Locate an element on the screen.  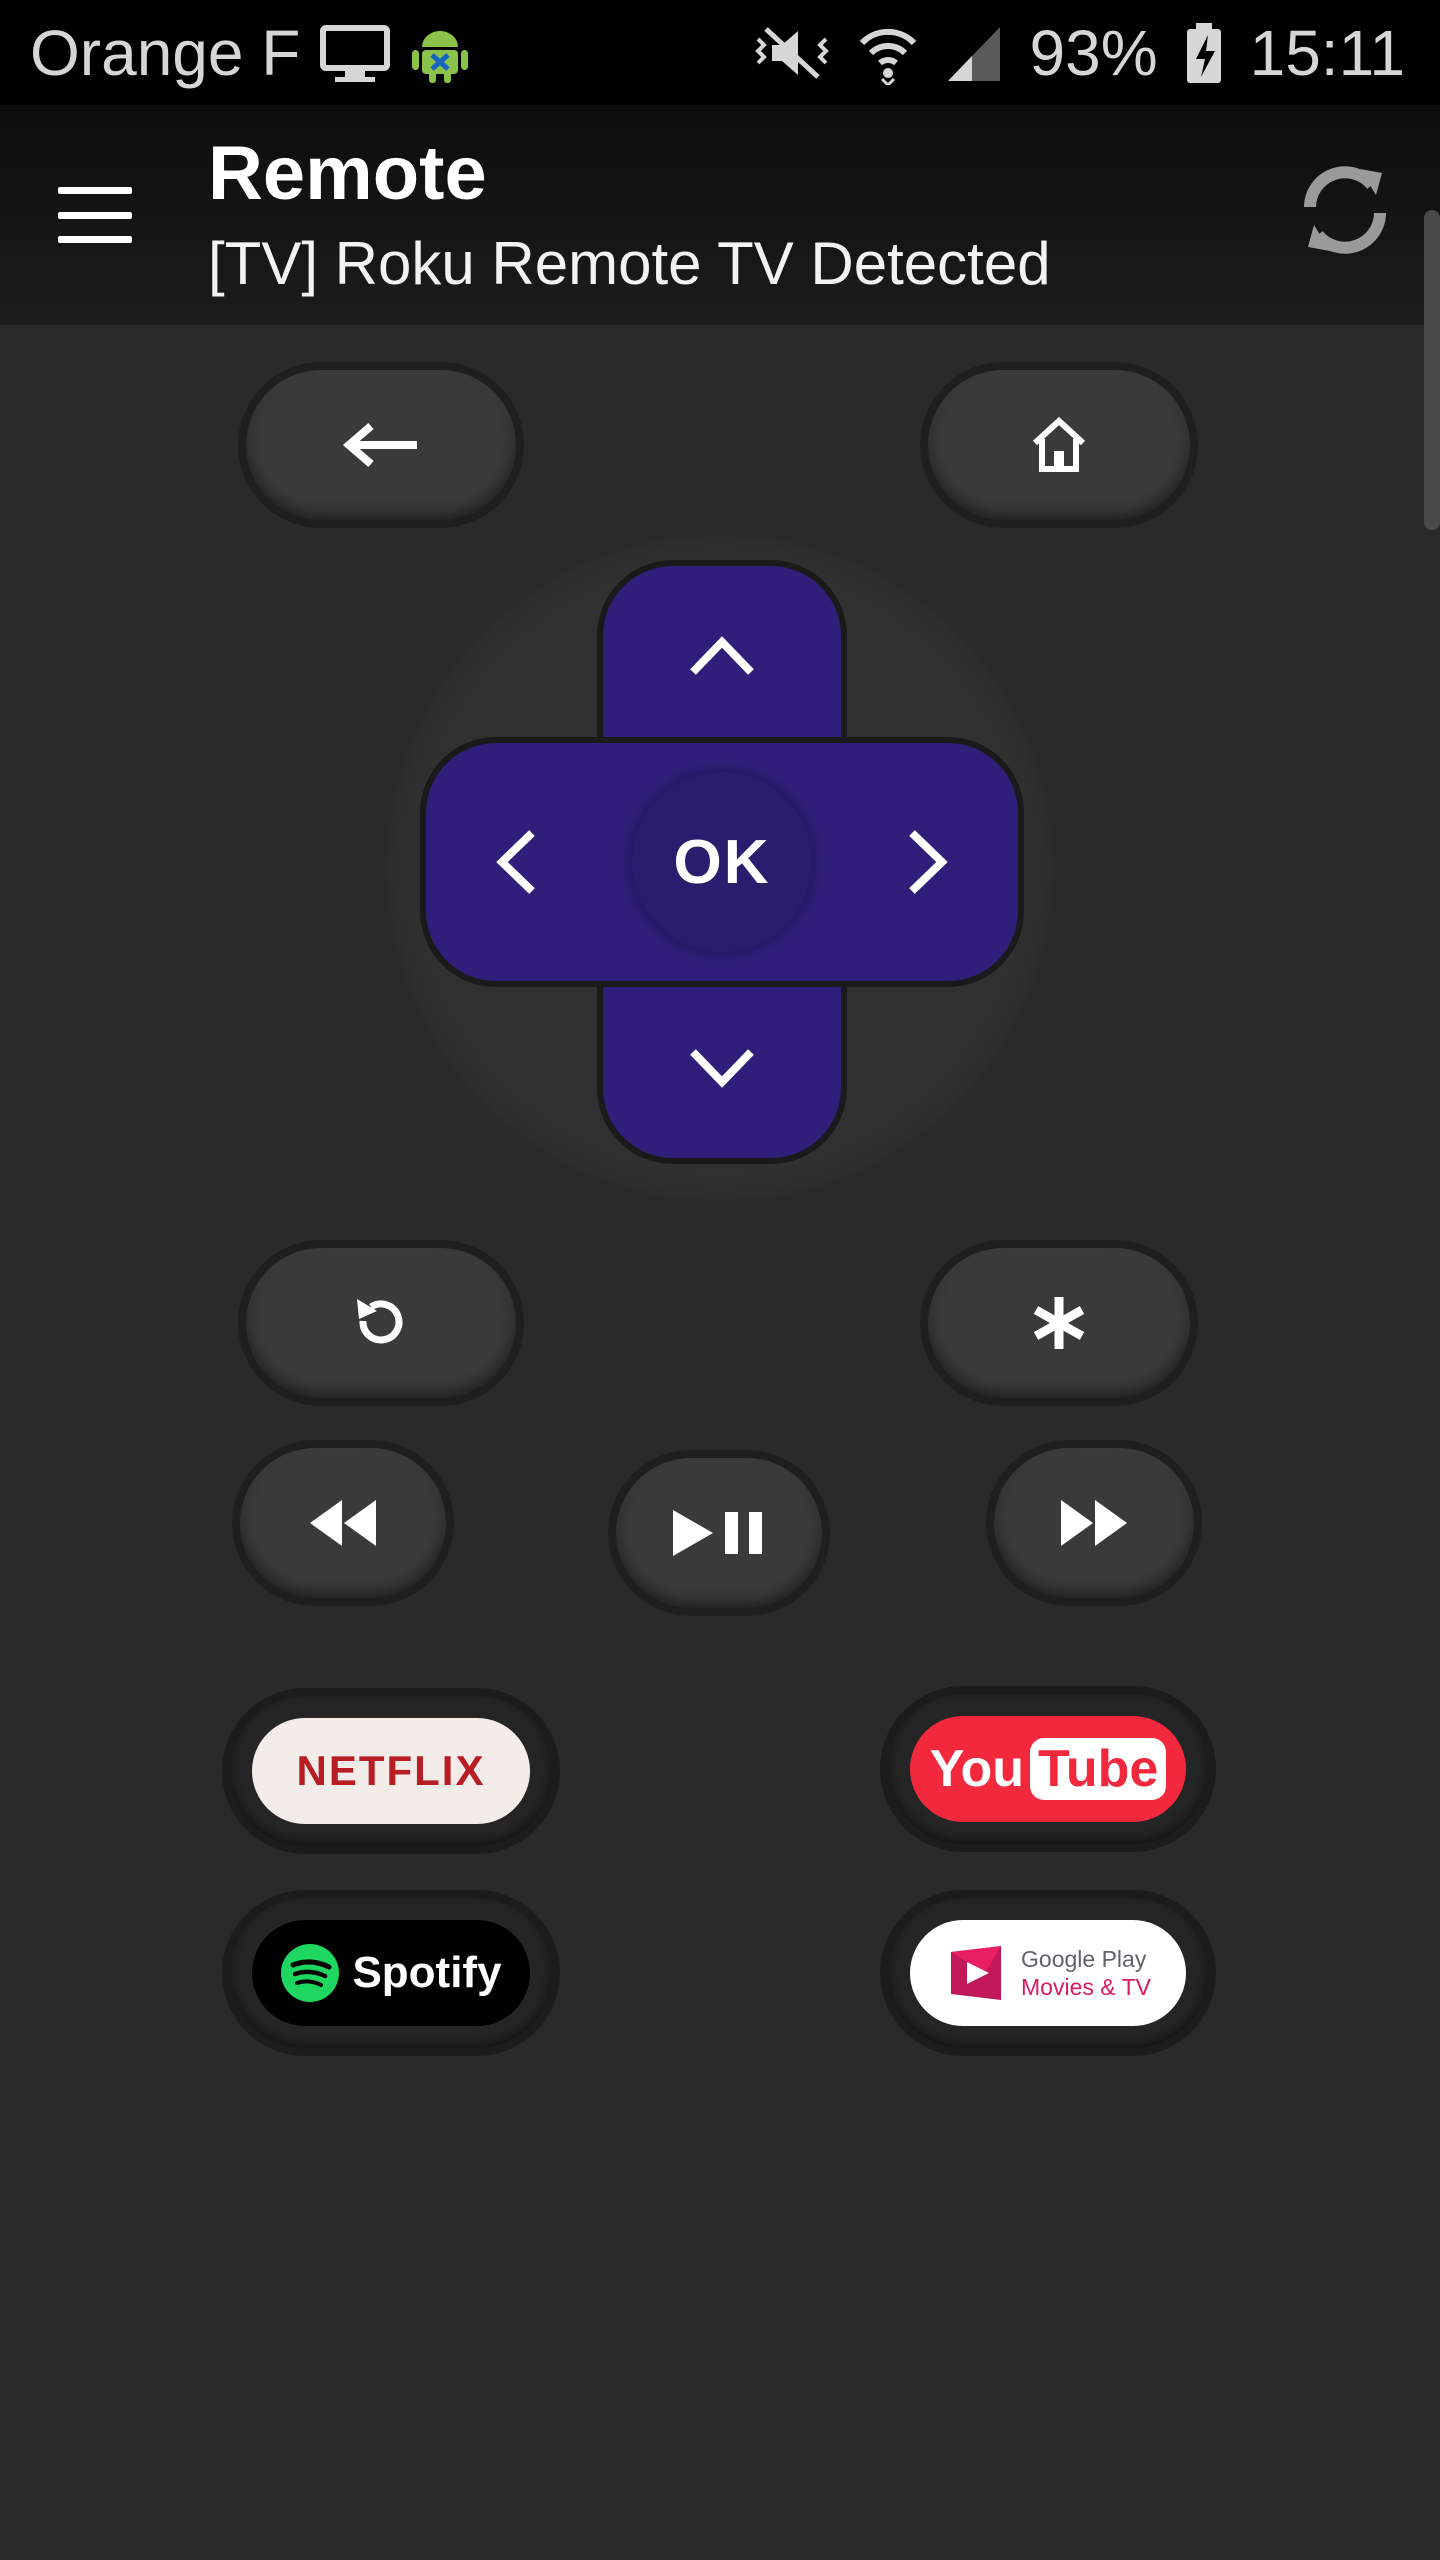
rewind-icon is located at coordinates (343, 1523).